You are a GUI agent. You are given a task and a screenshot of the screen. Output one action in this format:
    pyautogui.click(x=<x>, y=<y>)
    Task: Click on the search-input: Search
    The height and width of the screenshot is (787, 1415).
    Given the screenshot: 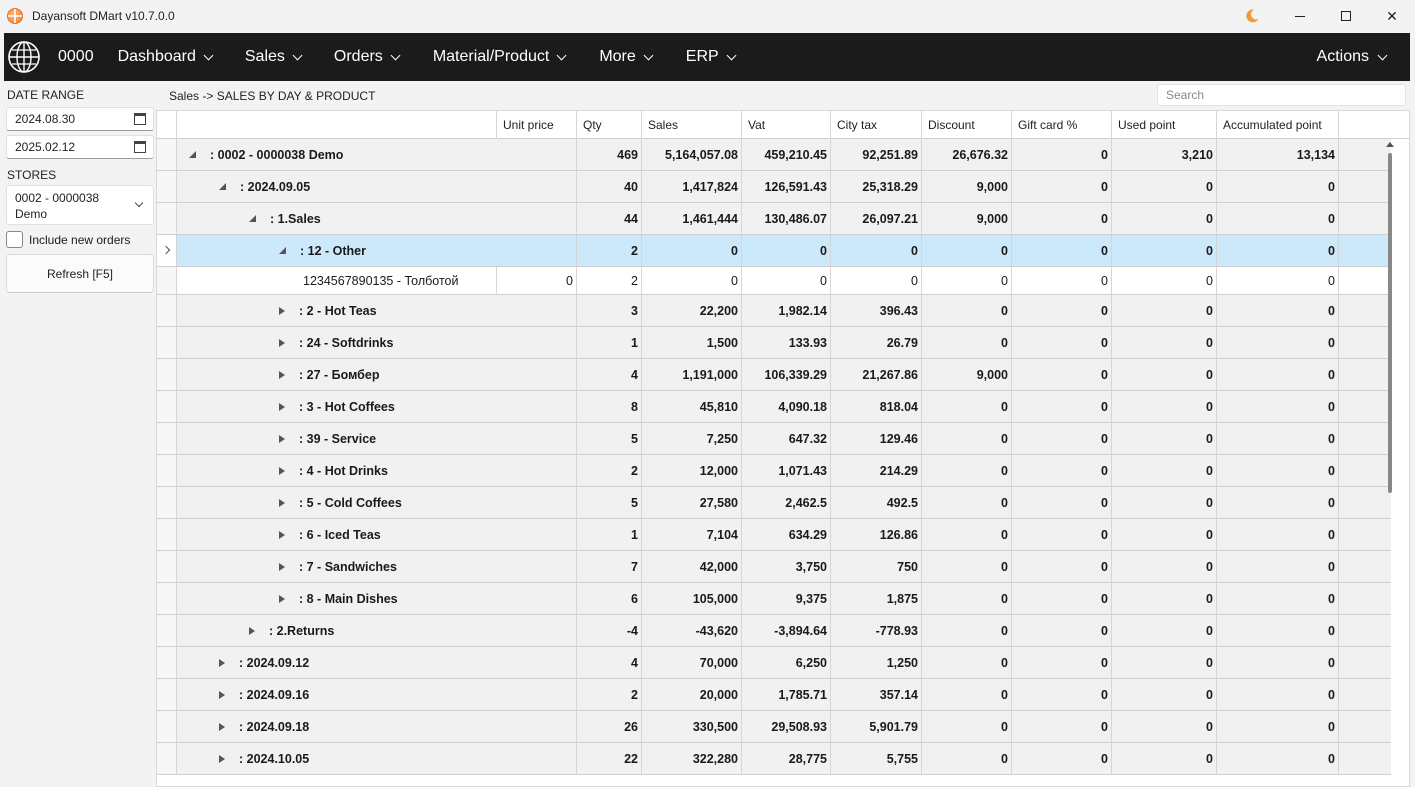 What is the action you would take?
    pyautogui.click(x=1281, y=95)
    